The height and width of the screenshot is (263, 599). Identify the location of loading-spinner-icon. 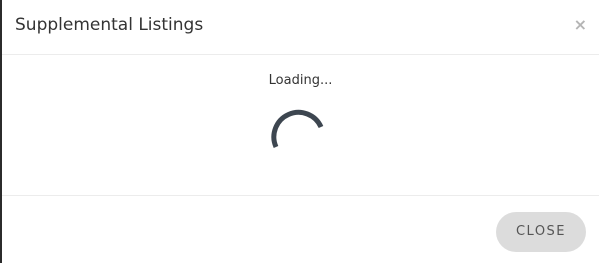
(297, 129).